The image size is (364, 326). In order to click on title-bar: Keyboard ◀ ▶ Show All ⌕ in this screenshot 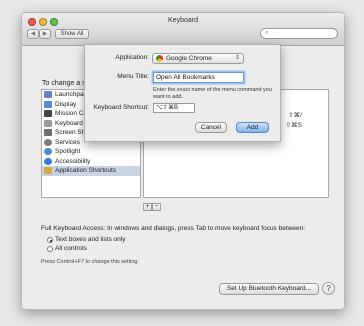, I will do `click(183, 29)`.